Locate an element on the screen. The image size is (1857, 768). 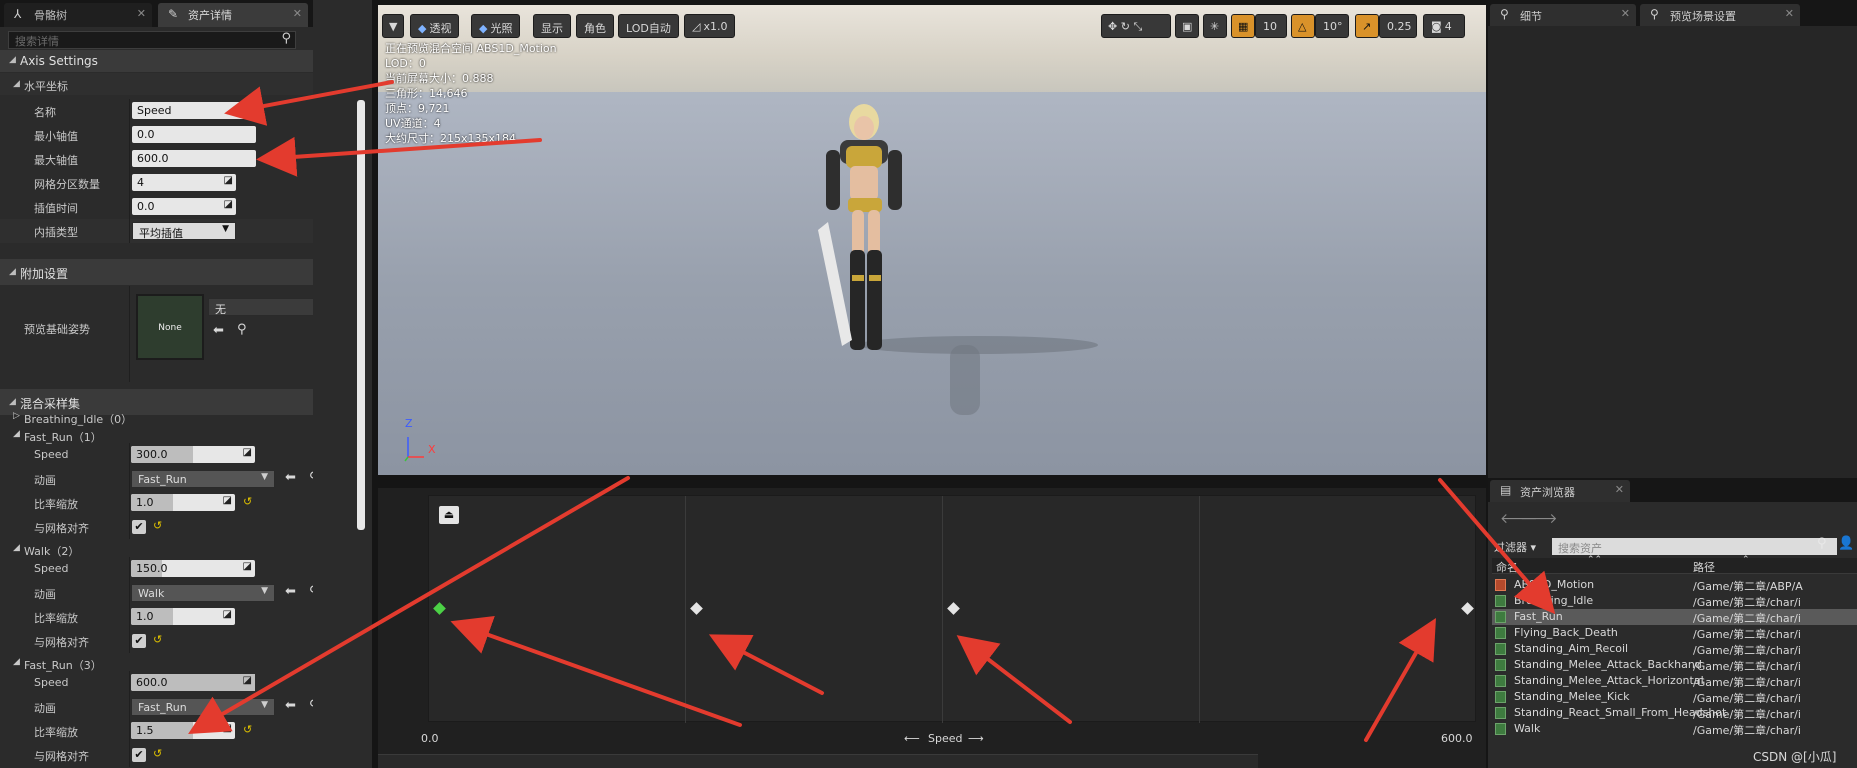
sample-3-anim-dropdown: Fast_Run ▼ is located at coordinates (203, 707).